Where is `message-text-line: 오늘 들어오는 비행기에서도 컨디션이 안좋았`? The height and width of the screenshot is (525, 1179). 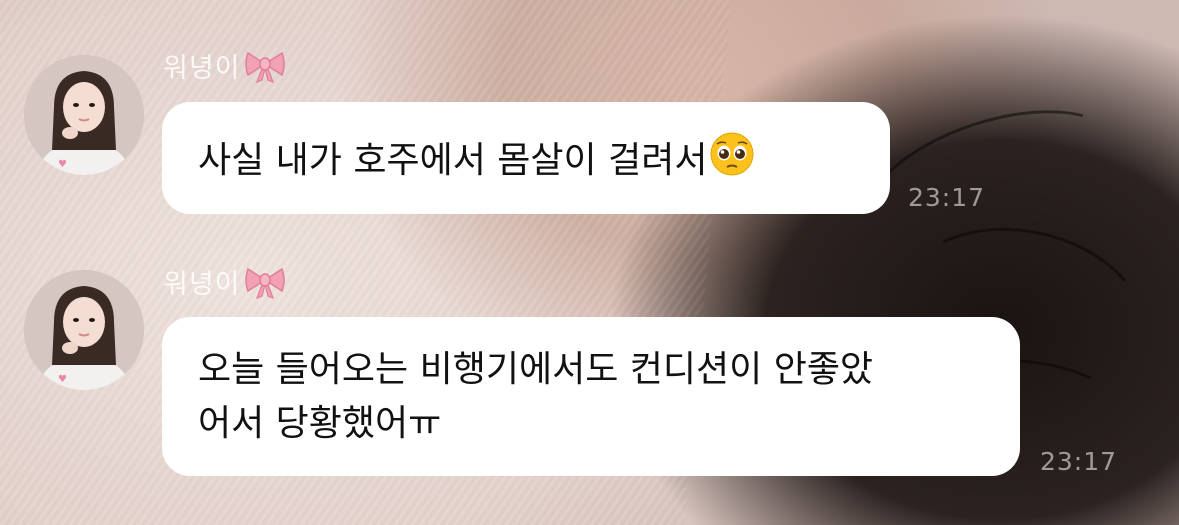
message-text-line: 오늘 들어오는 비행기에서도 컨디션이 안좋았 is located at coordinates (536, 369).